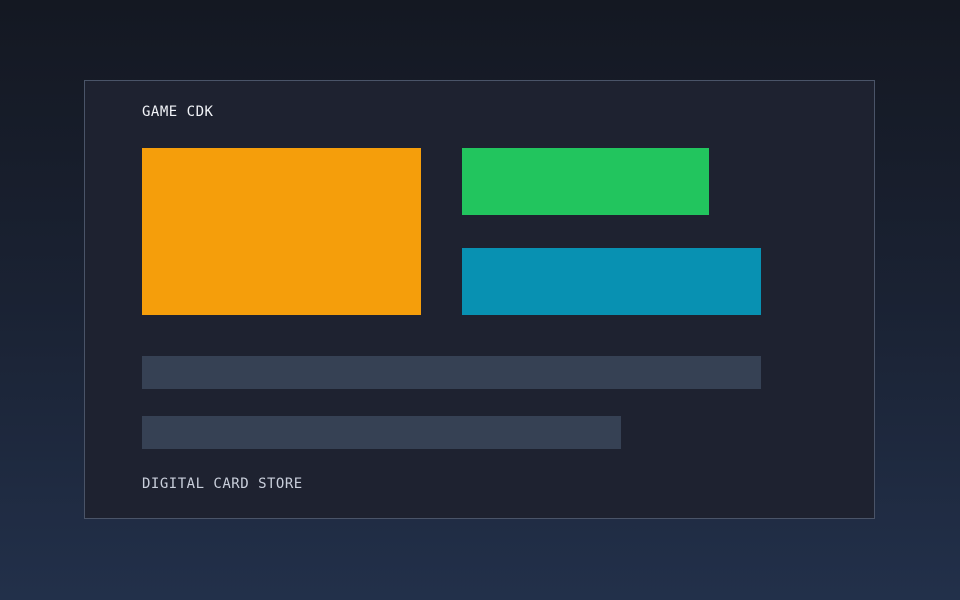  Describe the element at coordinates (281, 231) in the screenshot. I see `orange-tile` at that location.